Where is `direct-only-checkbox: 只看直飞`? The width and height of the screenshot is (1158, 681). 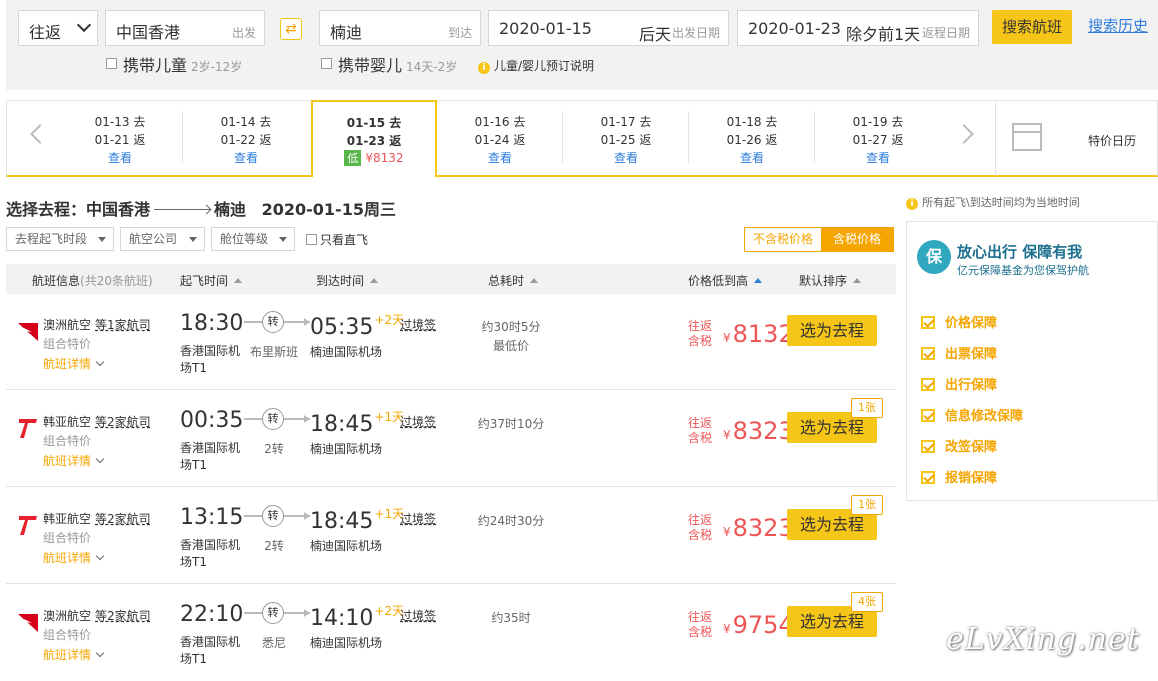
direct-only-checkbox: 只看直飞 is located at coordinates (337, 239).